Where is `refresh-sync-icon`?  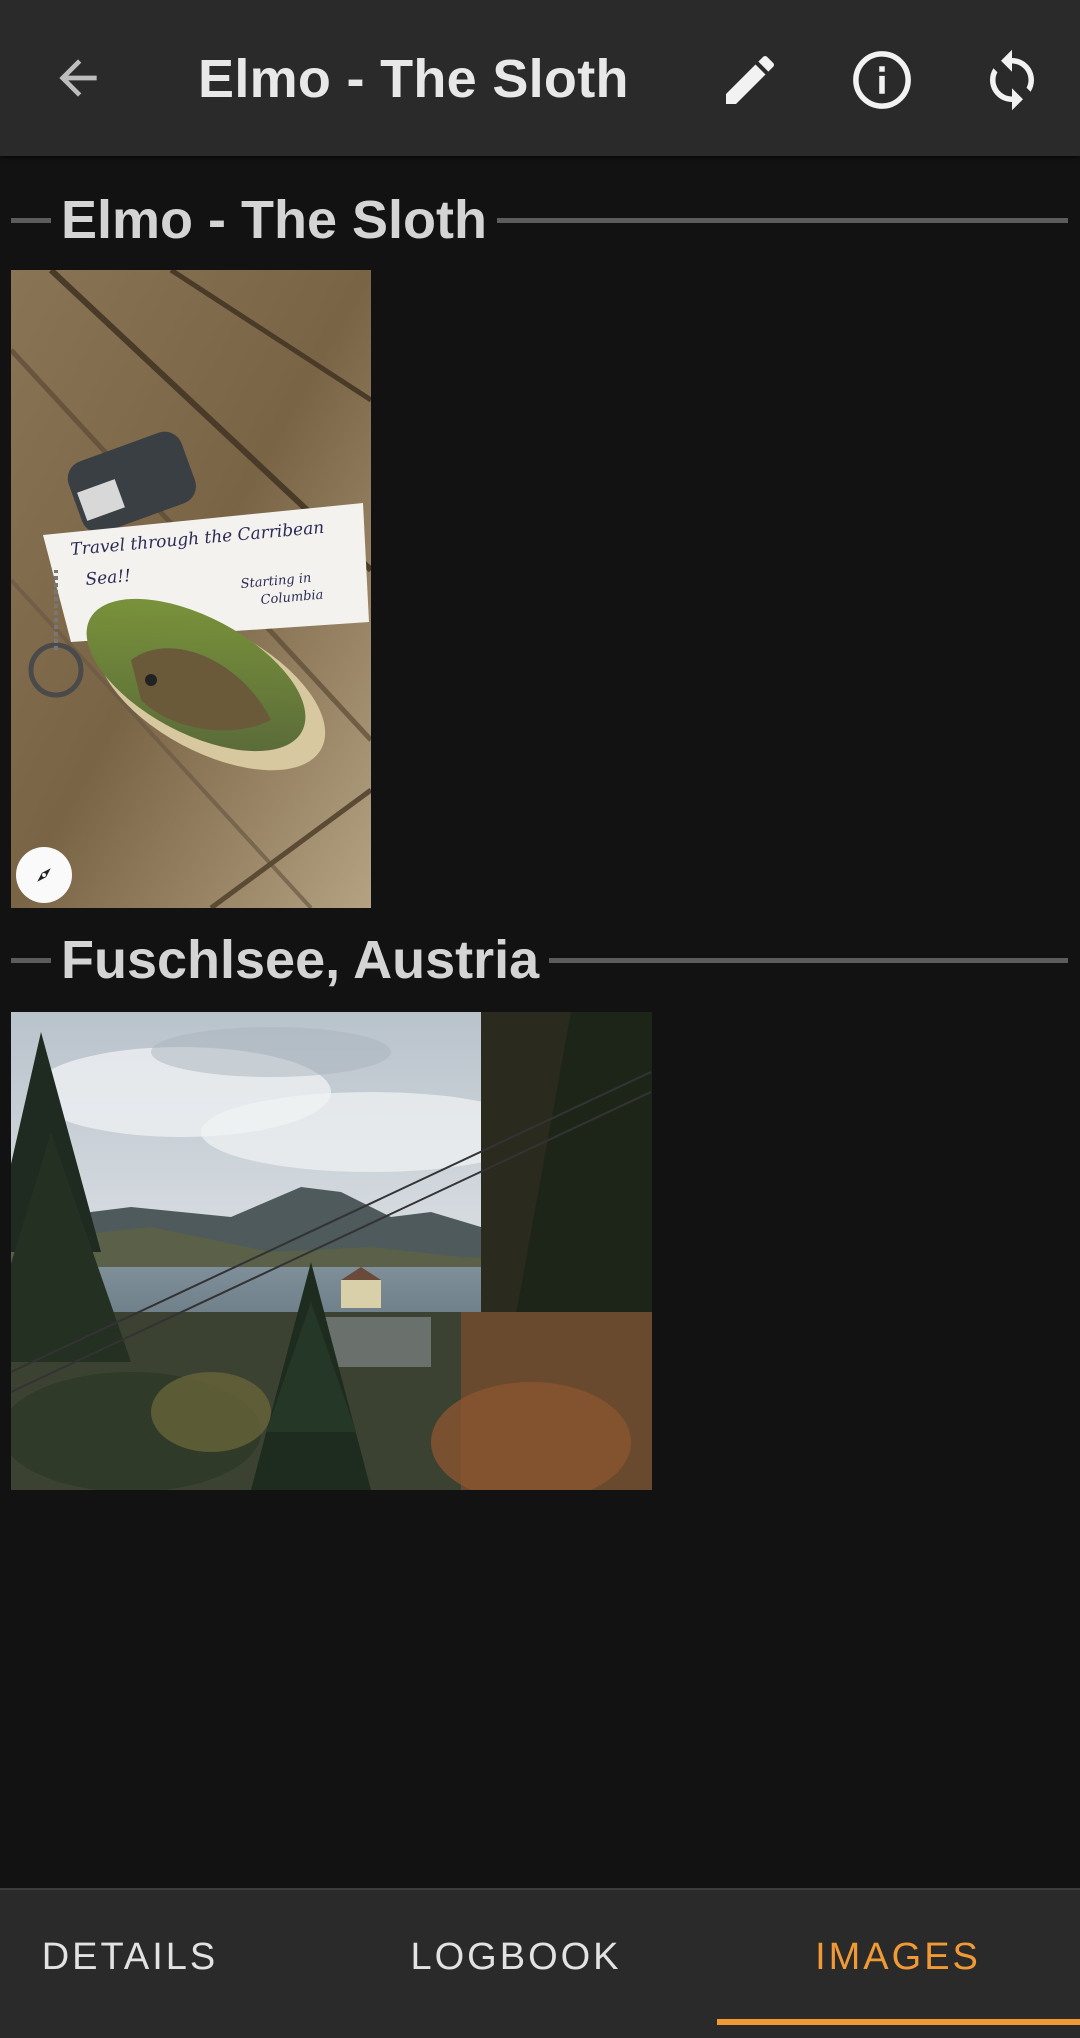 refresh-sync-icon is located at coordinates (1012, 80).